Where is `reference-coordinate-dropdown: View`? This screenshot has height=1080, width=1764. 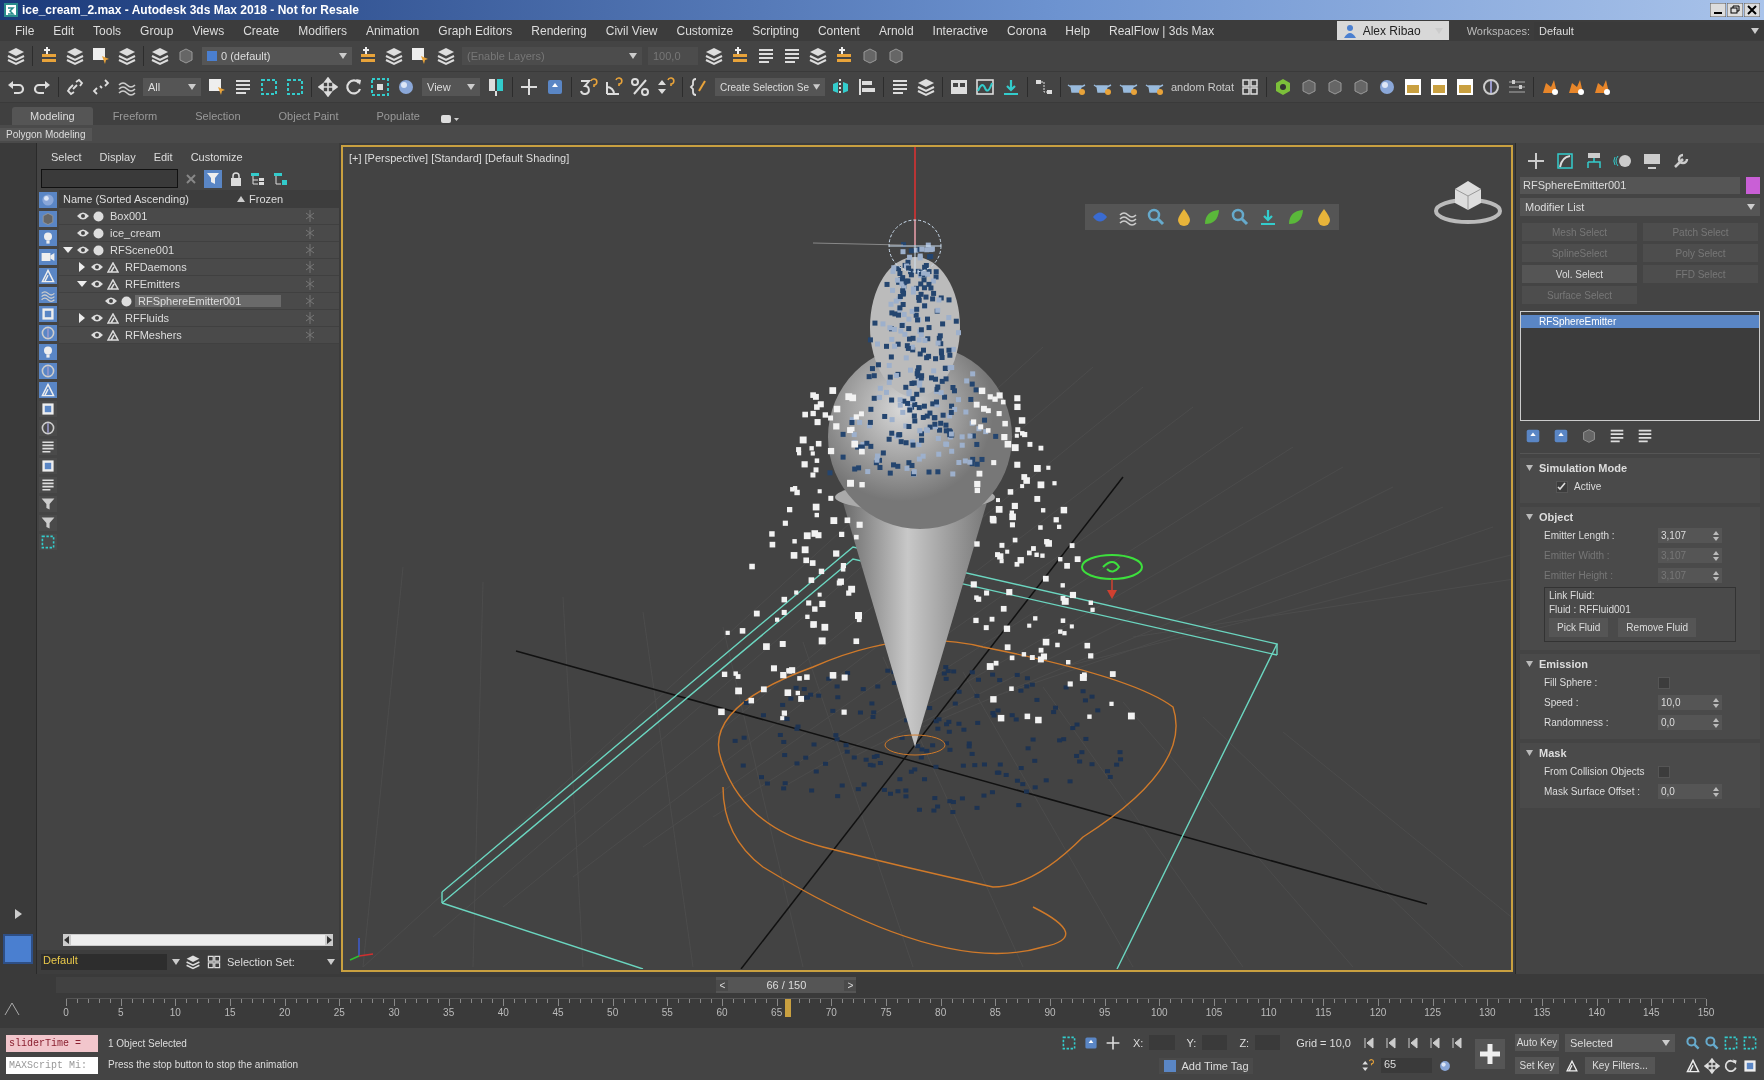 reference-coordinate-dropdown: View is located at coordinates (451, 87).